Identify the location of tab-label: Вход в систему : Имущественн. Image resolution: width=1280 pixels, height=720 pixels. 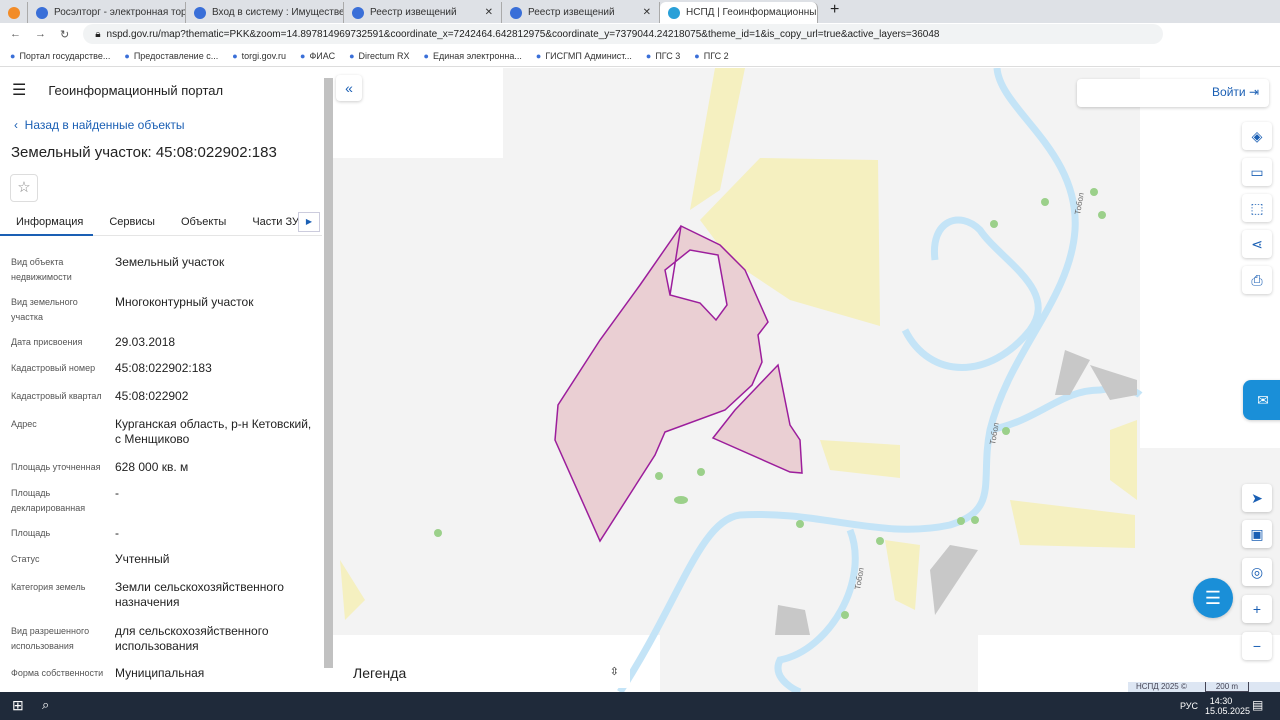
(278, 12).